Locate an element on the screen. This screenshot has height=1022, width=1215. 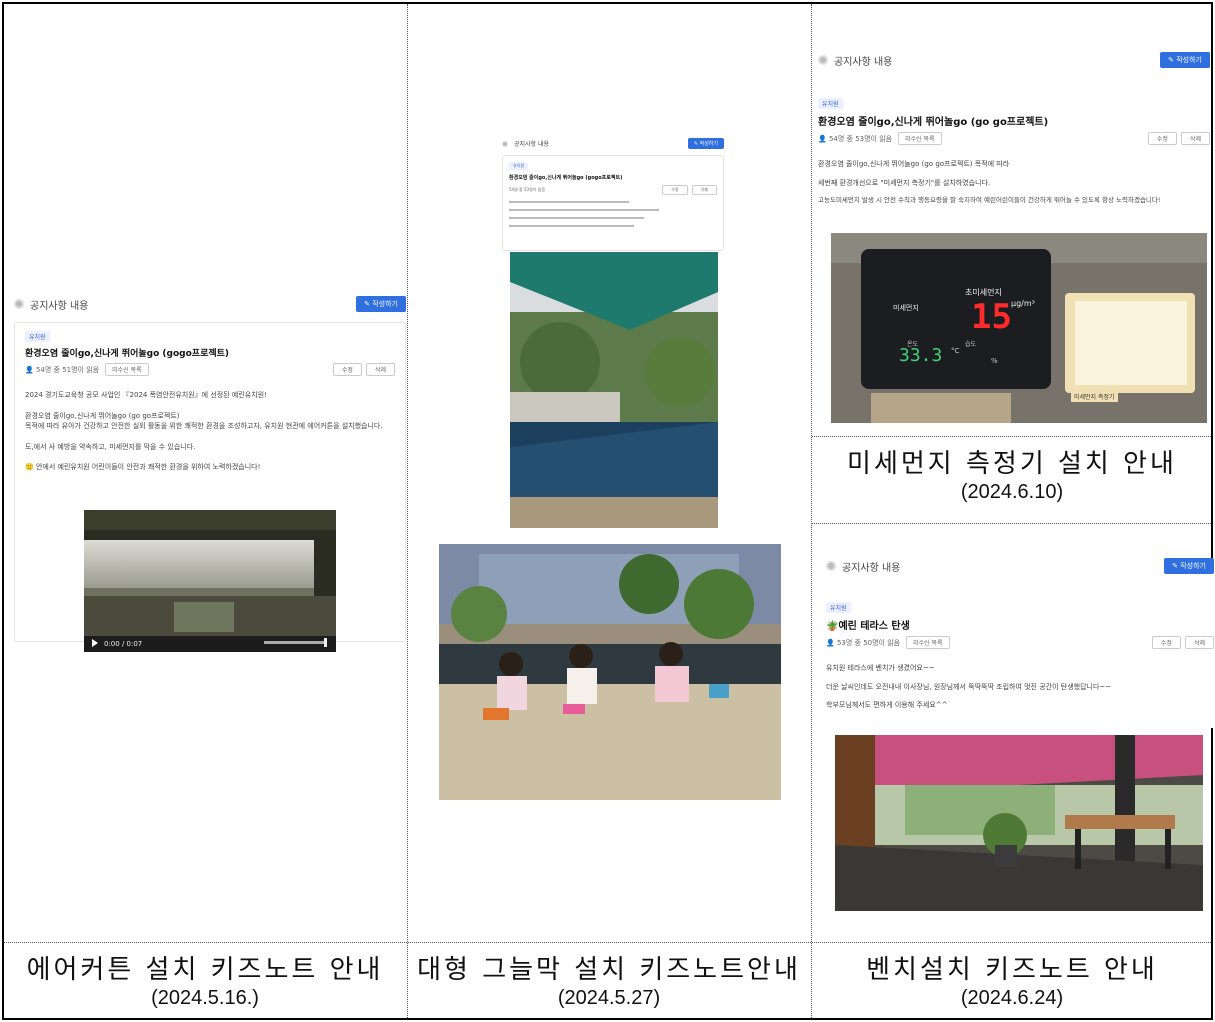
shade-photo-art is located at coordinates (614, 390).